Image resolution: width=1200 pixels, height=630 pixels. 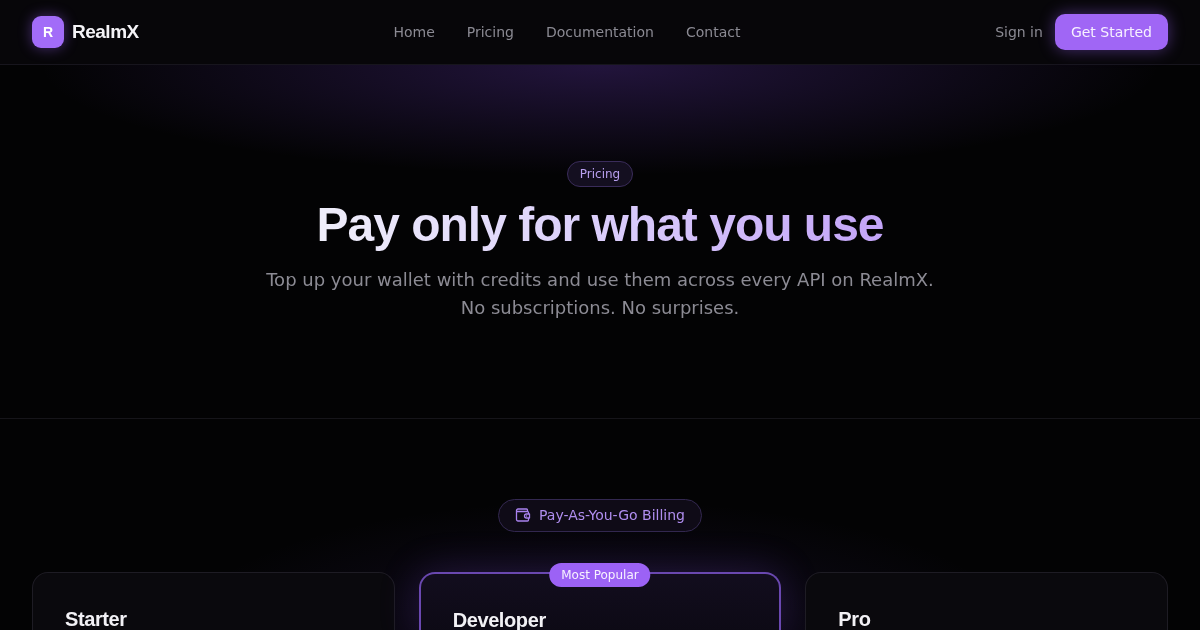 I want to click on nav-link: Contact, so click(x=713, y=32).